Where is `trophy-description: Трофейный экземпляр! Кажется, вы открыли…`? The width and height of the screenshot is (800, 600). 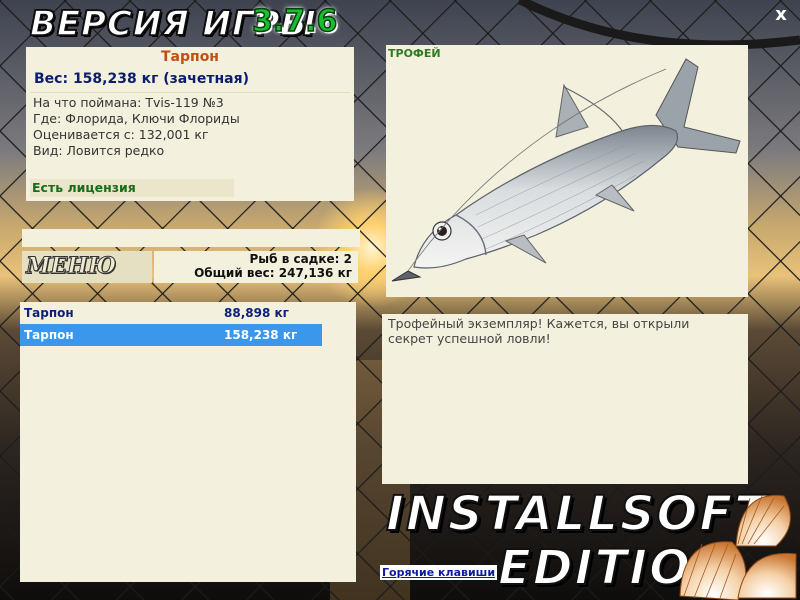
trophy-description: Трофейный экземпляр! Кажется, вы открыли… is located at coordinates (539, 331).